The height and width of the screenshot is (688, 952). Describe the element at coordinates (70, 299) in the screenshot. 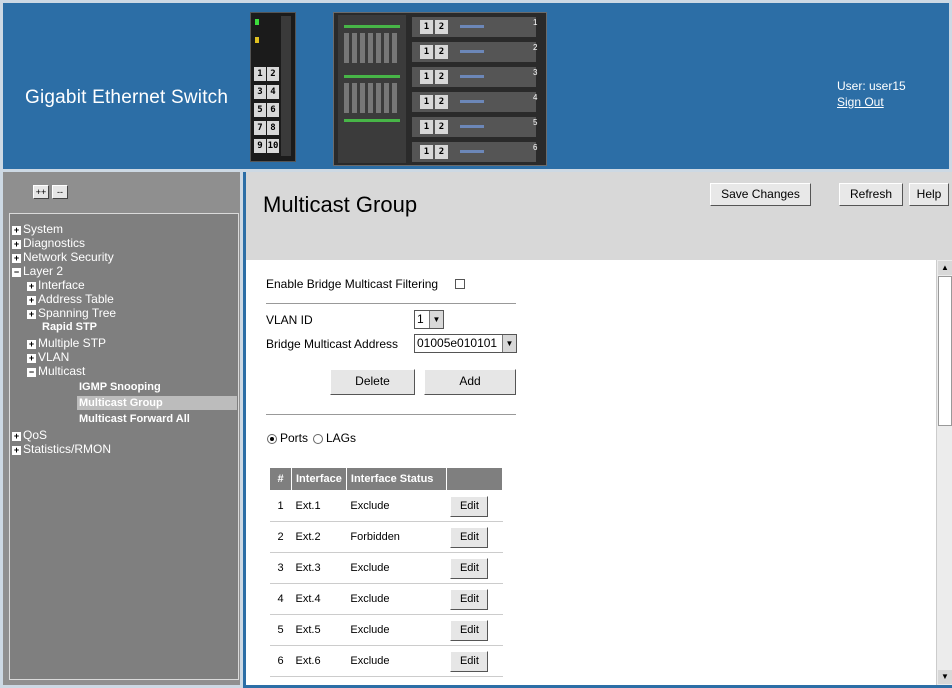

I see `nav-item-address-table: + Address Table` at that location.